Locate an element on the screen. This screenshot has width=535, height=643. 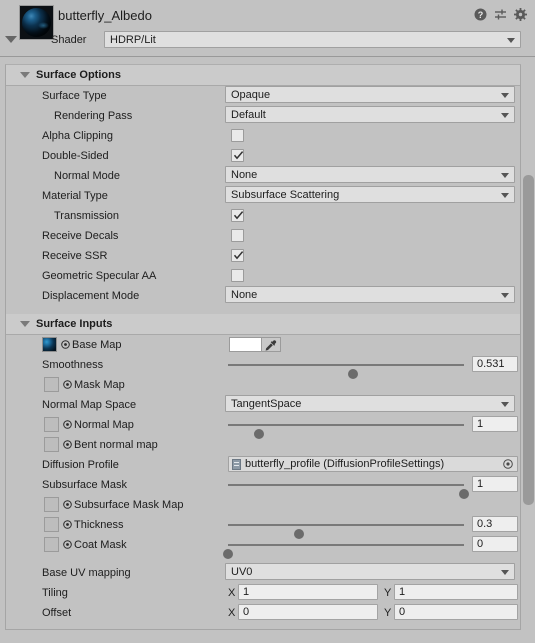
coat-mask-target-icon is located at coordinates (67, 544).